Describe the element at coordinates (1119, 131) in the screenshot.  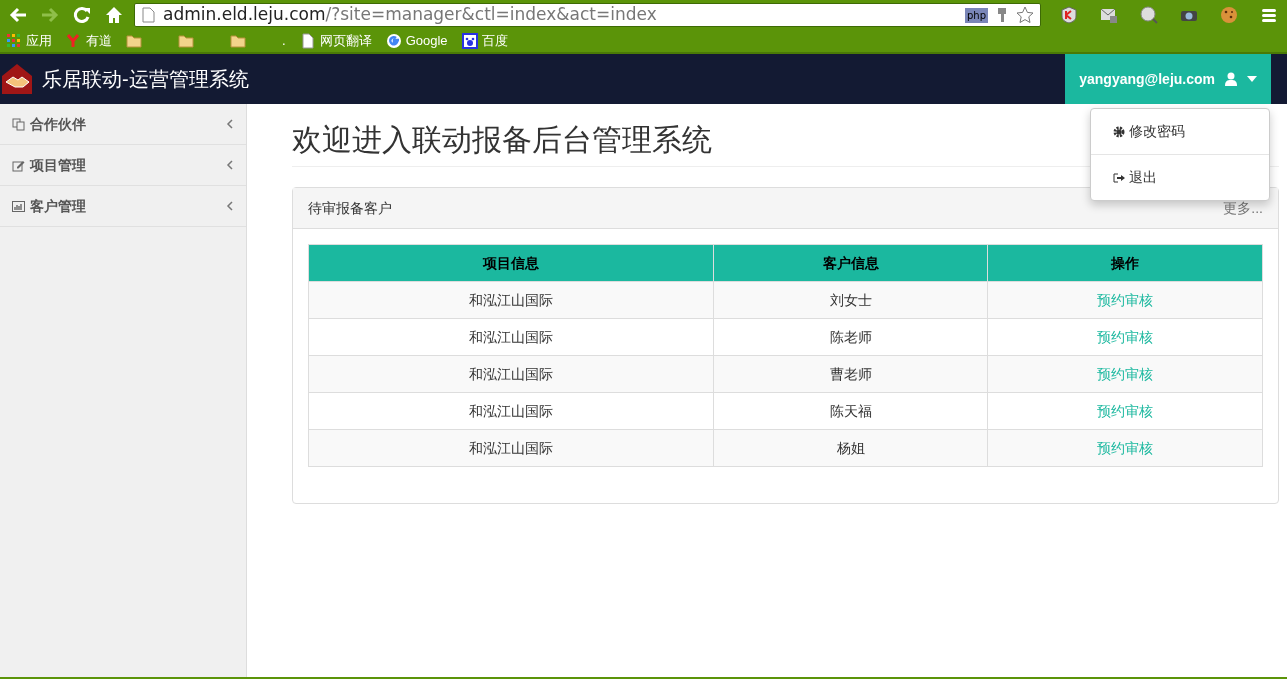
I see `gear-icon` at that location.